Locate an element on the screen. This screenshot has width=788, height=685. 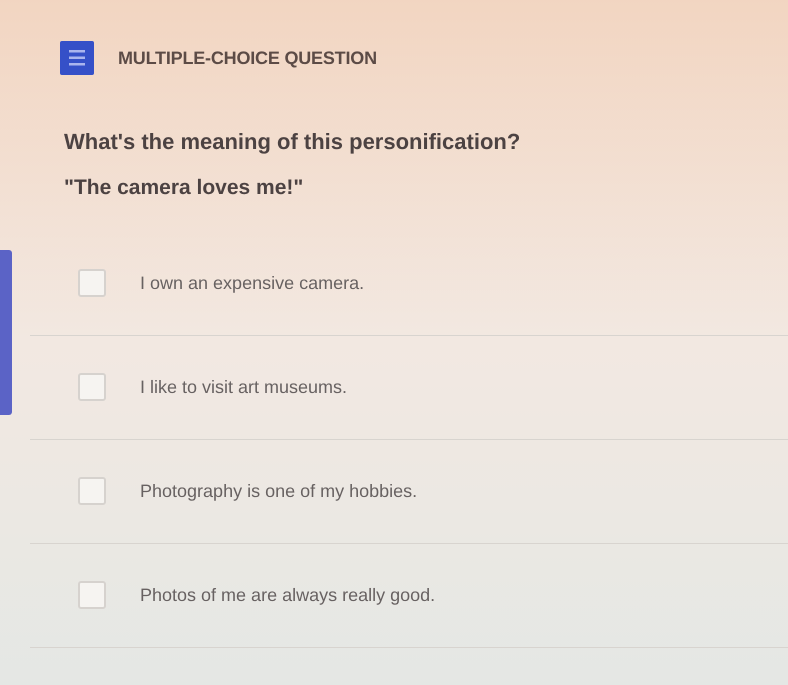
question-prompt: What's the meaning of this personification? is located at coordinates (292, 142).